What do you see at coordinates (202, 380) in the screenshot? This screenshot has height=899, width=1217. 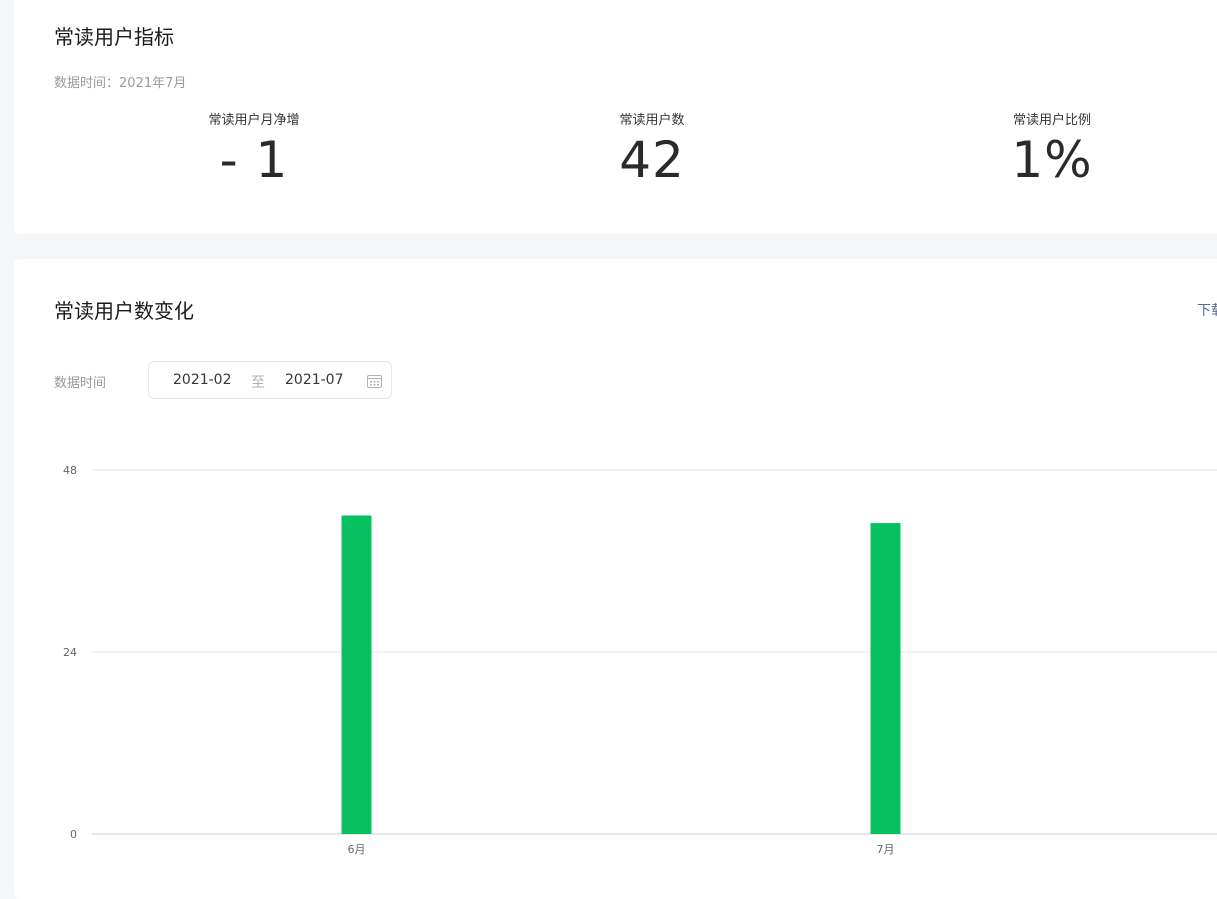 I see `date-start-input: 2021-02` at bounding box center [202, 380].